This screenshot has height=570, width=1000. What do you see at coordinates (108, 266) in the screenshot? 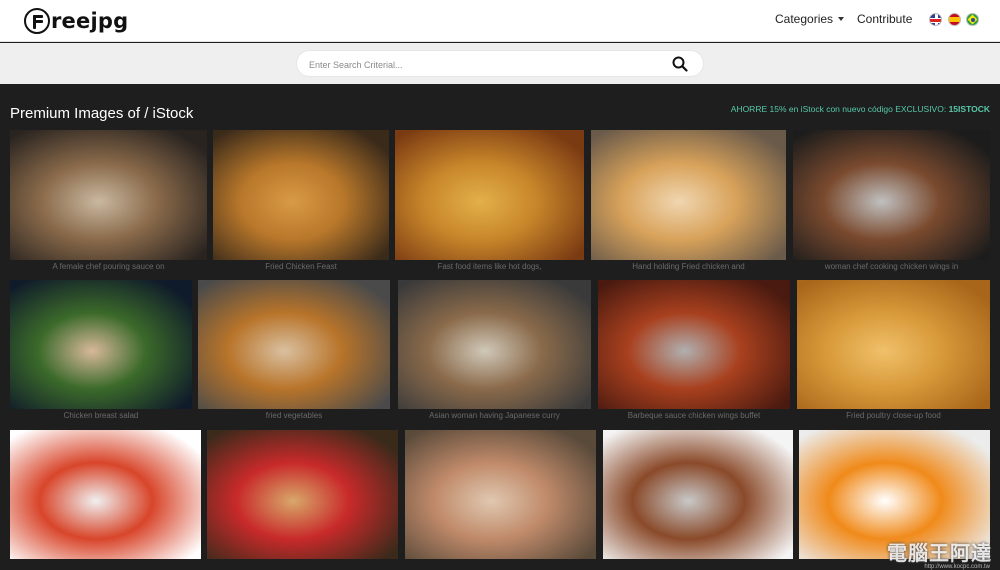
I see `image-caption: A female chef pouring sauce on` at bounding box center [108, 266].